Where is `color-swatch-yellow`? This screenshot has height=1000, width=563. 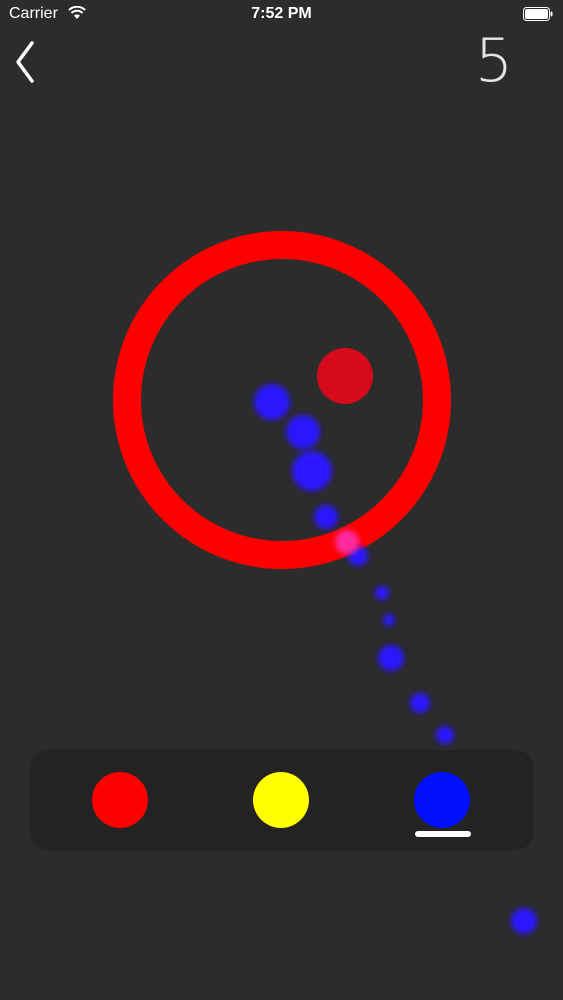
color-swatch-yellow is located at coordinates (281, 800).